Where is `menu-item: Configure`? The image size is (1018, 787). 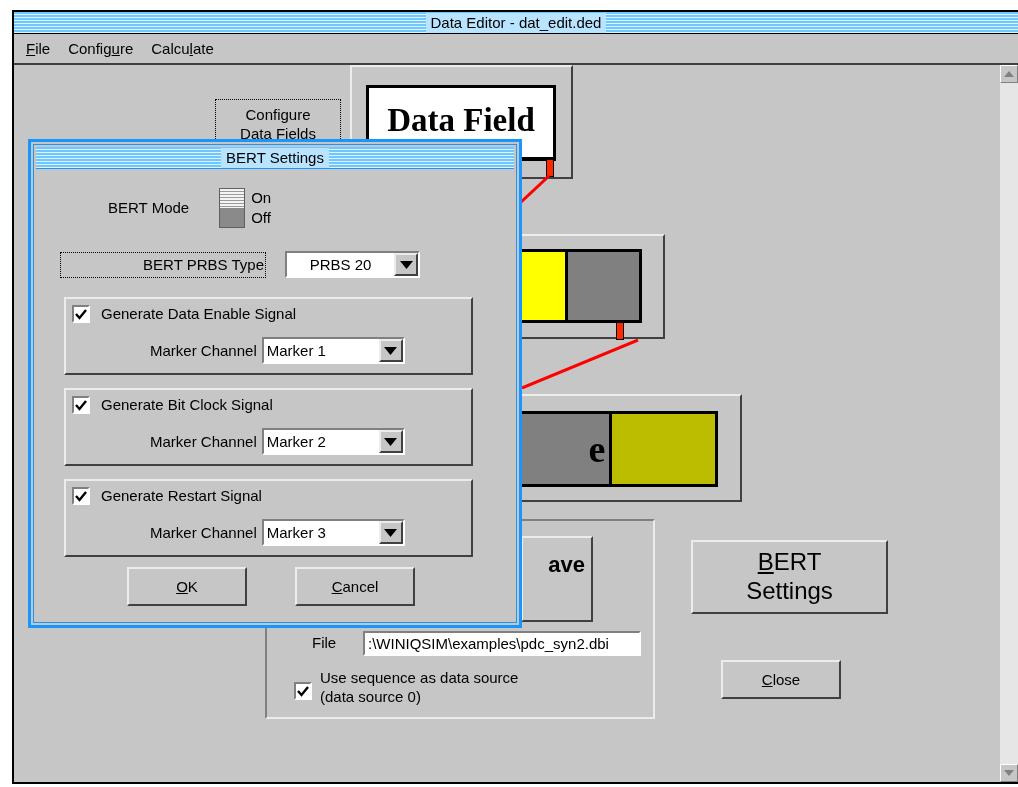 menu-item: Configure is located at coordinates (101, 48).